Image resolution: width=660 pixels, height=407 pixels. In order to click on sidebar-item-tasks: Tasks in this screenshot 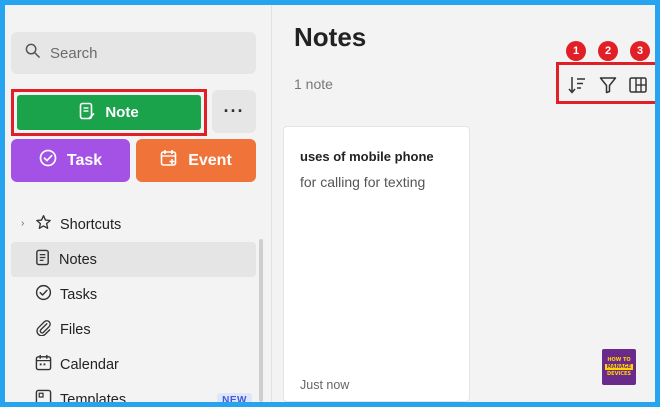, I will do `click(133, 294)`.